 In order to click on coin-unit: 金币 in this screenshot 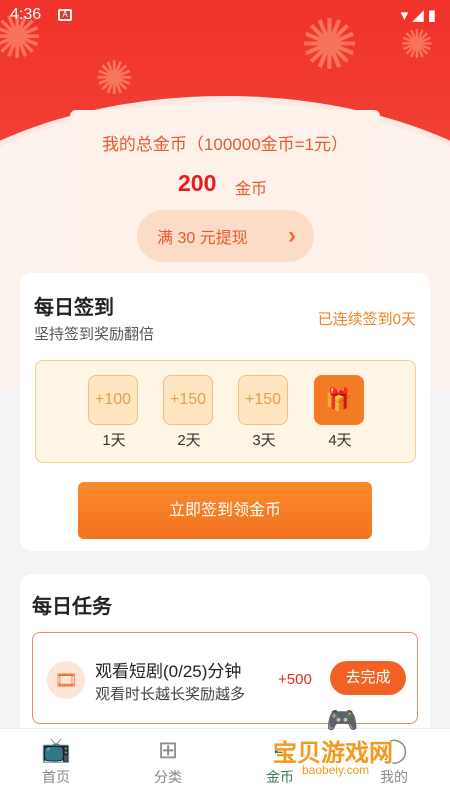, I will do `click(251, 189)`.